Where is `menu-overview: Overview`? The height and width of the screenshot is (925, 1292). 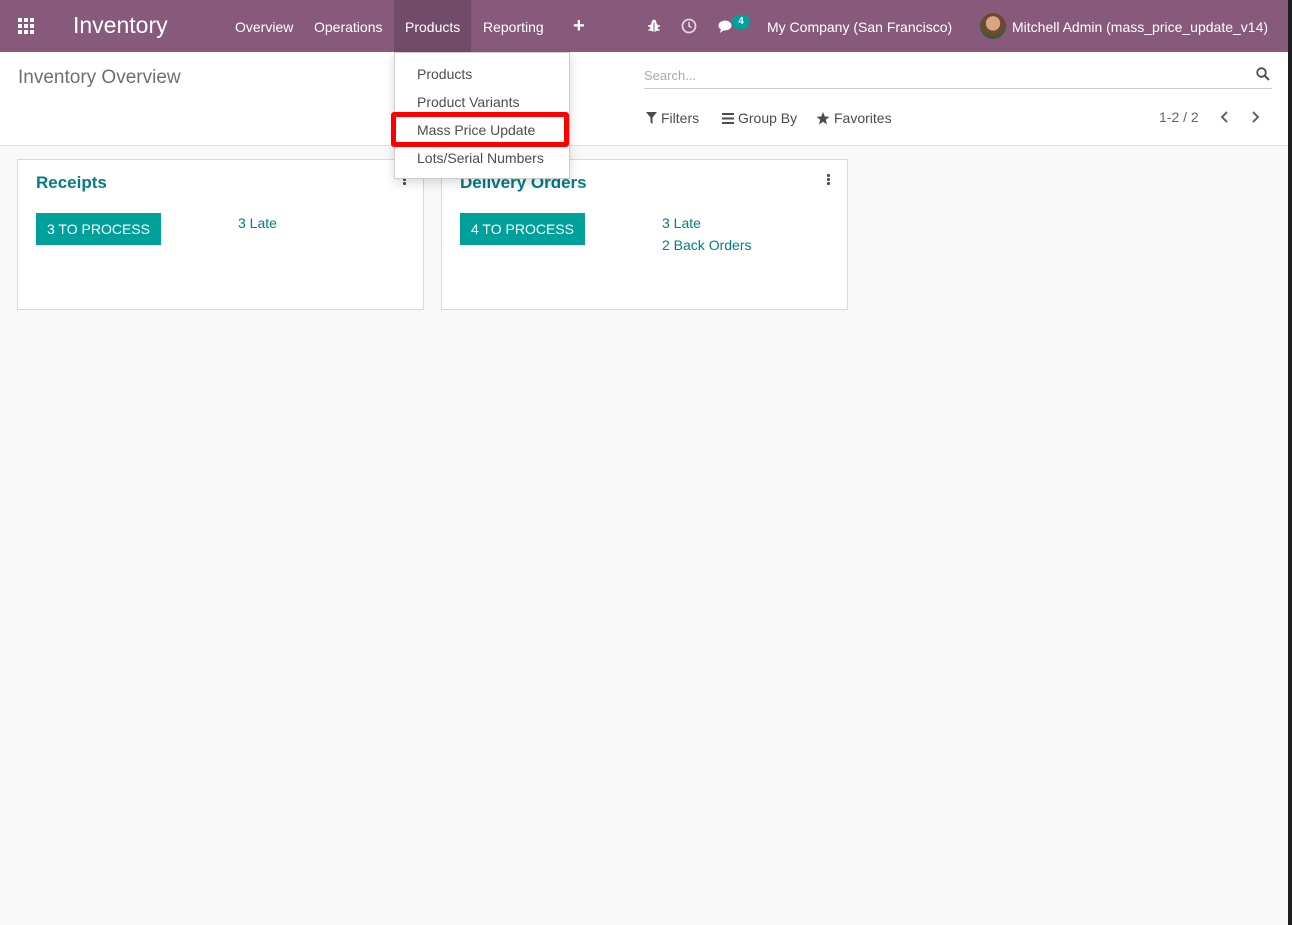 menu-overview: Overview is located at coordinates (264, 26).